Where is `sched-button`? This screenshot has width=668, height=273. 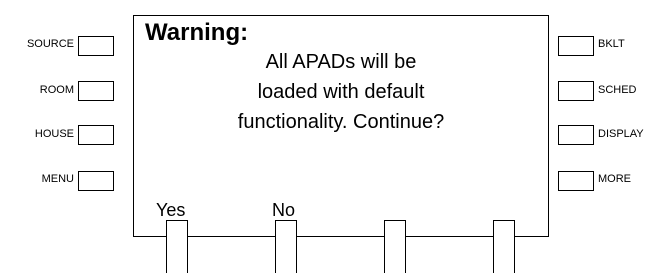 sched-button is located at coordinates (576, 91).